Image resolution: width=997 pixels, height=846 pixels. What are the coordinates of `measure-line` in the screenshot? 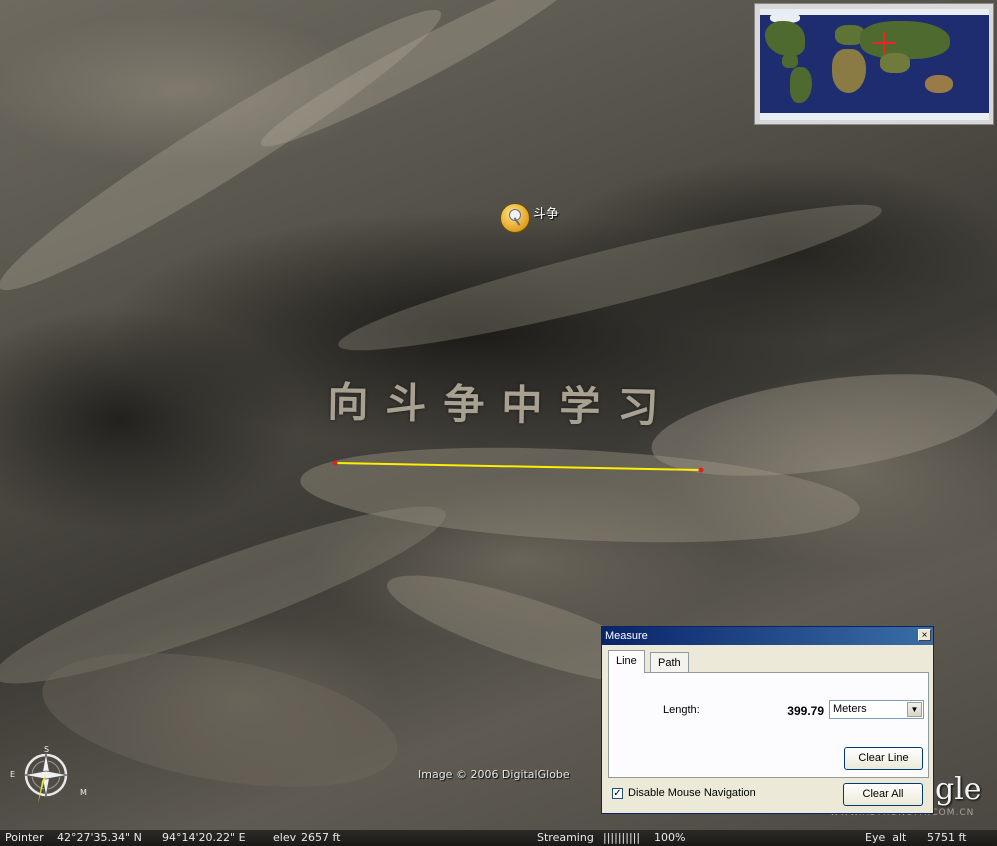 It's located at (518, 466).